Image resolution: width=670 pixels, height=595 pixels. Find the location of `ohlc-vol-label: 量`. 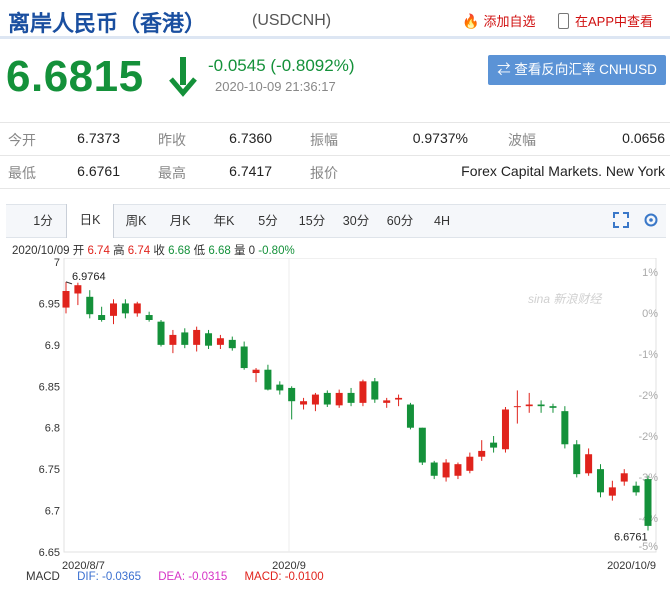

ohlc-vol-label: 量 is located at coordinates (239, 251).